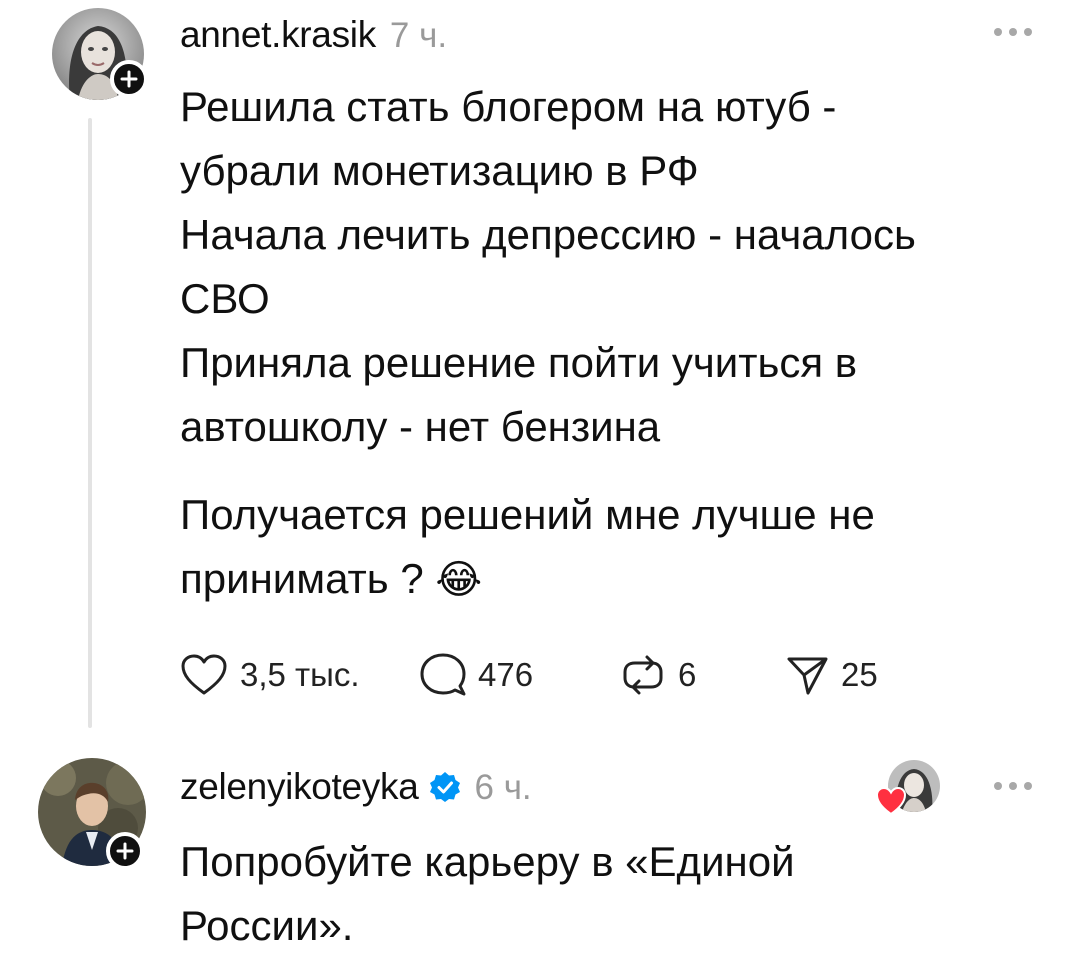 This screenshot has width=1080, height=965. What do you see at coordinates (90, 423) in the screenshot?
I see `thread-line` at bounding box center [90, 423].